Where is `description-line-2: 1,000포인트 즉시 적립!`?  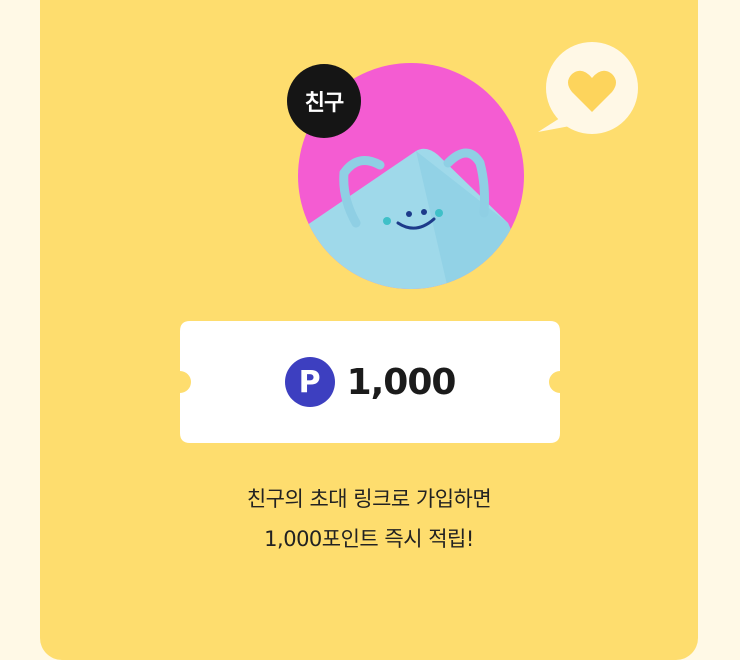 description-line-2: 1,000포인트 즉시 적립! is located at coordinates (369, 539).